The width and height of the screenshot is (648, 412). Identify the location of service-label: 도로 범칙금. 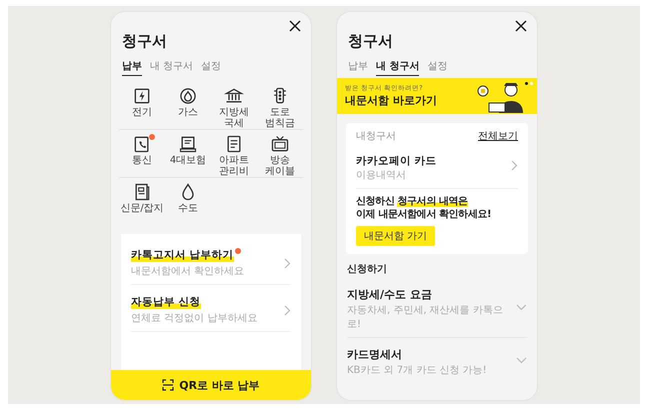
(280, 118).